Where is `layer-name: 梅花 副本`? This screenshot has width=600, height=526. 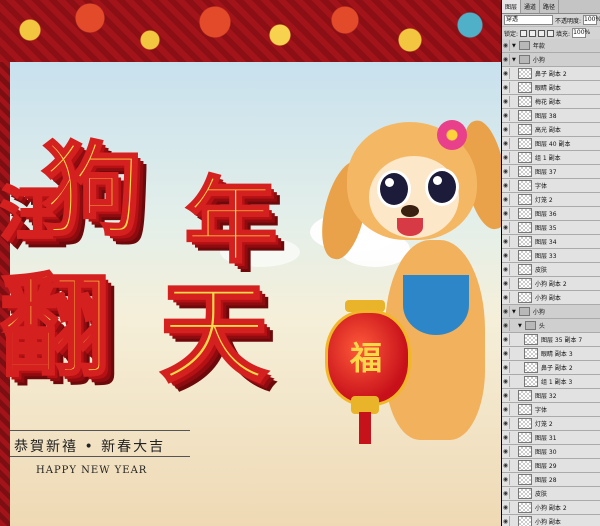 layer-name: 梅花 副本 is located at coordinates (548, 102).